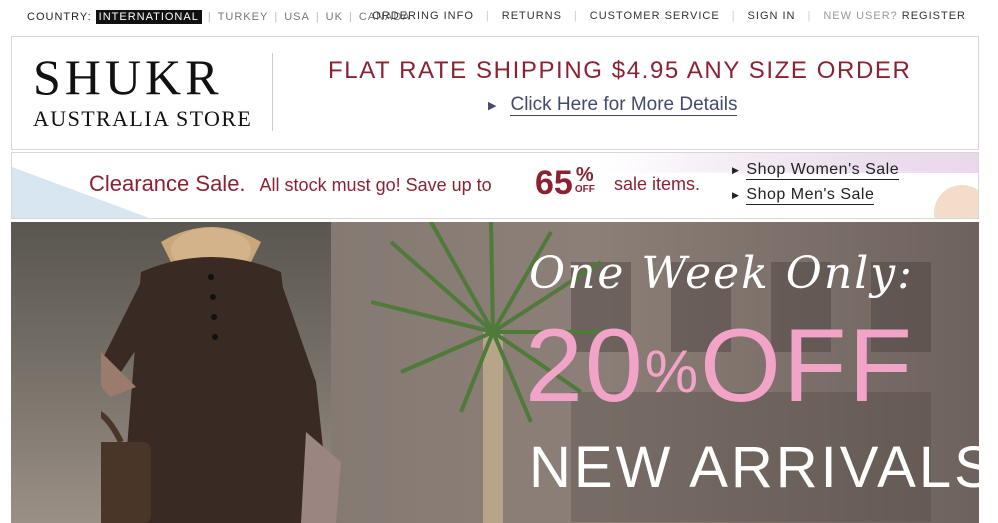 The image size is (998, 523). I want to click on more-details-text: Click Here for More Details, so click(624, 105).